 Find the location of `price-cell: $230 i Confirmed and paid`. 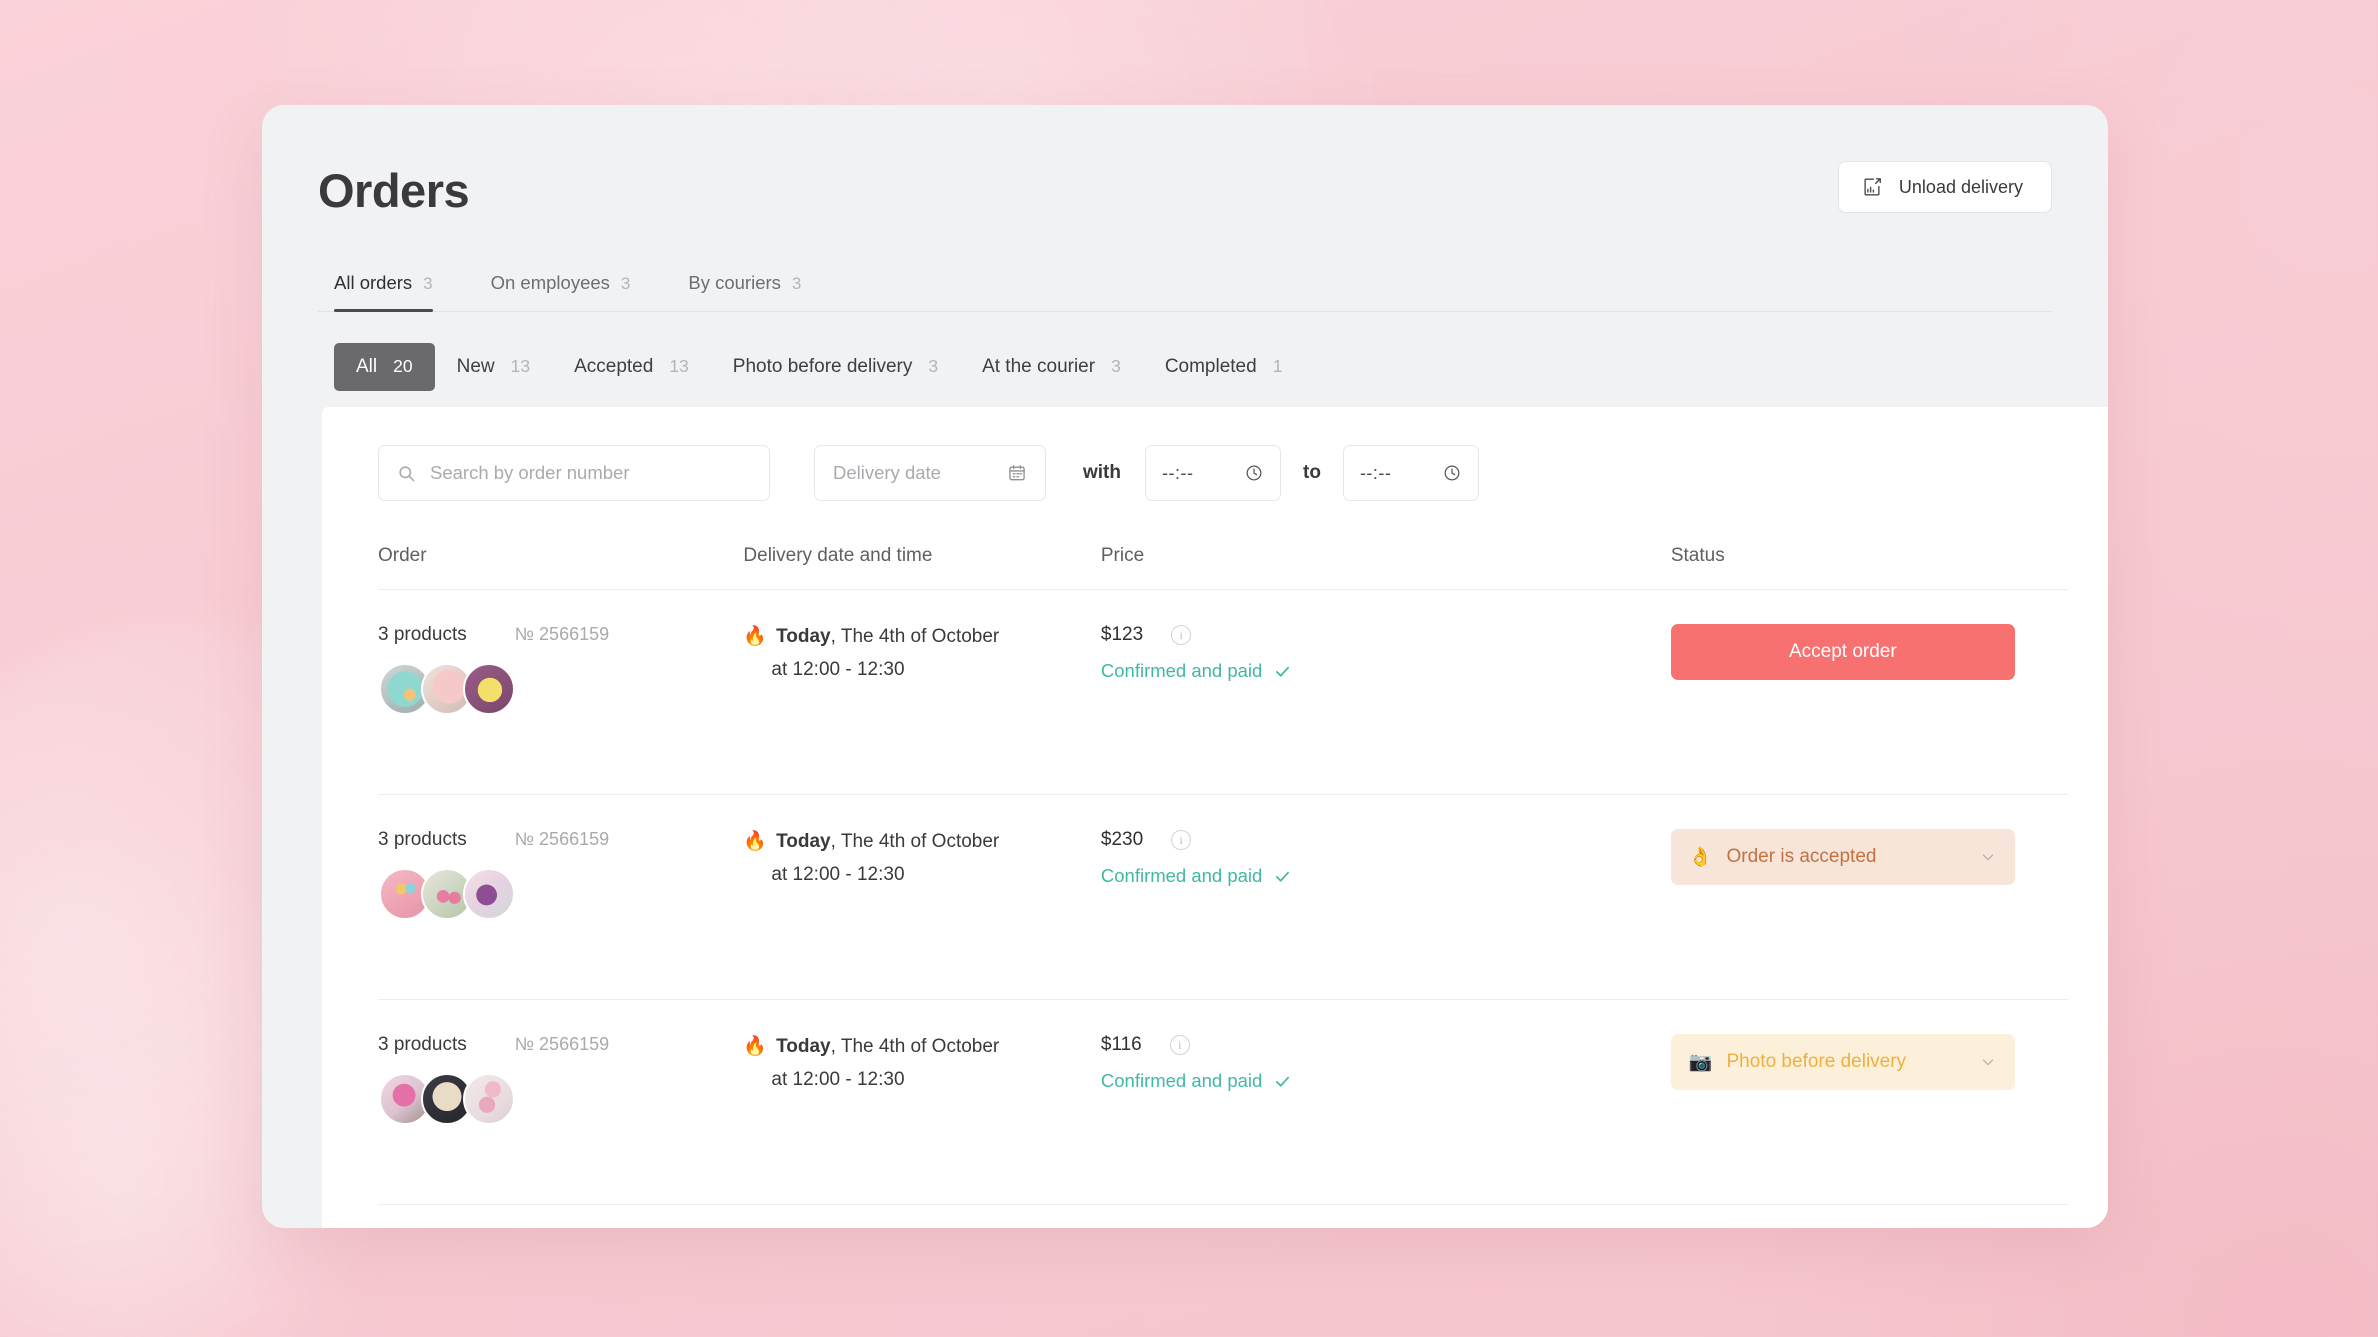

price-cell: $230 i Confirmed and paid is located at coordinates (1386, 858).